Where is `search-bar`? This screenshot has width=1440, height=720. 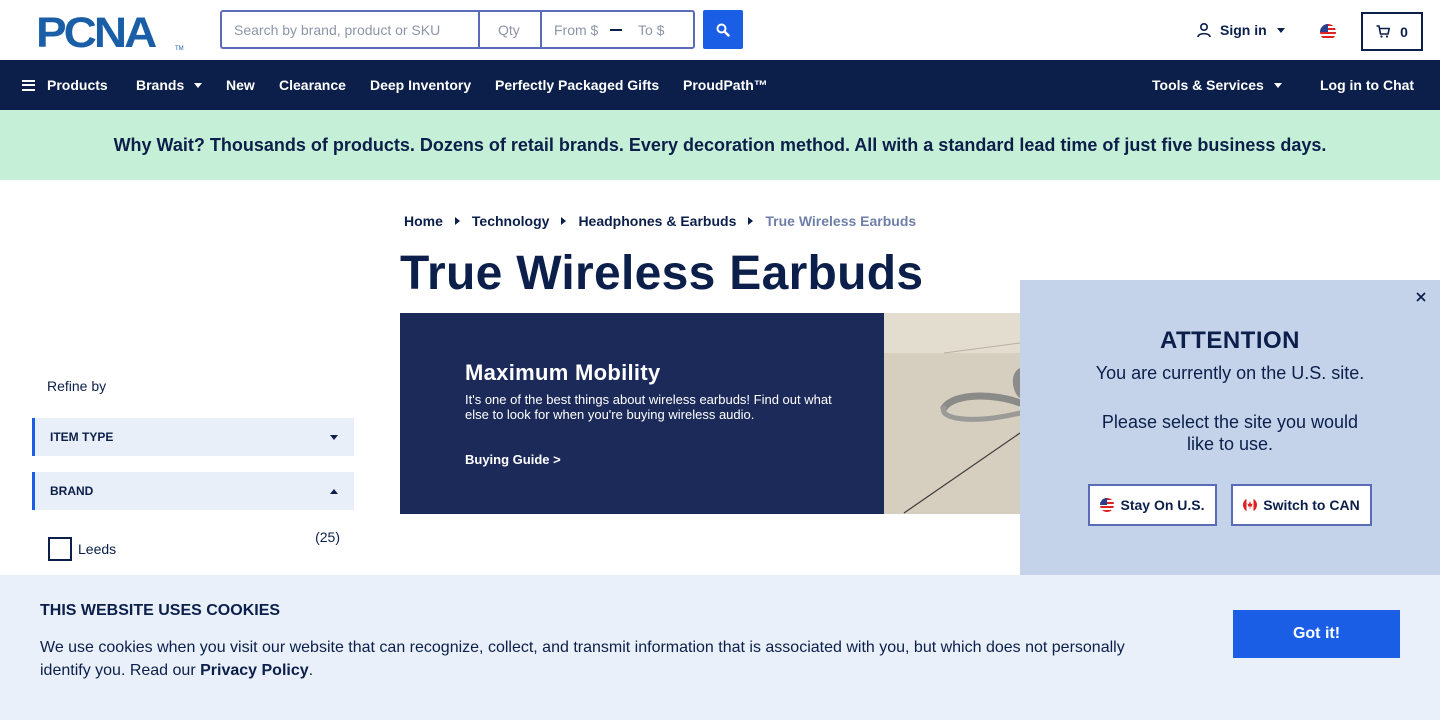
search-bar is located at coordinates (457, 29).